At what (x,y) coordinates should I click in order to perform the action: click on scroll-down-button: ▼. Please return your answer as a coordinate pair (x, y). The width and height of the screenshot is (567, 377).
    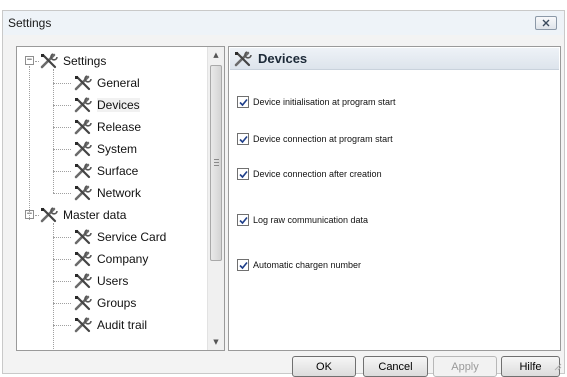
    Looking at the image, I should click on (216, 342).